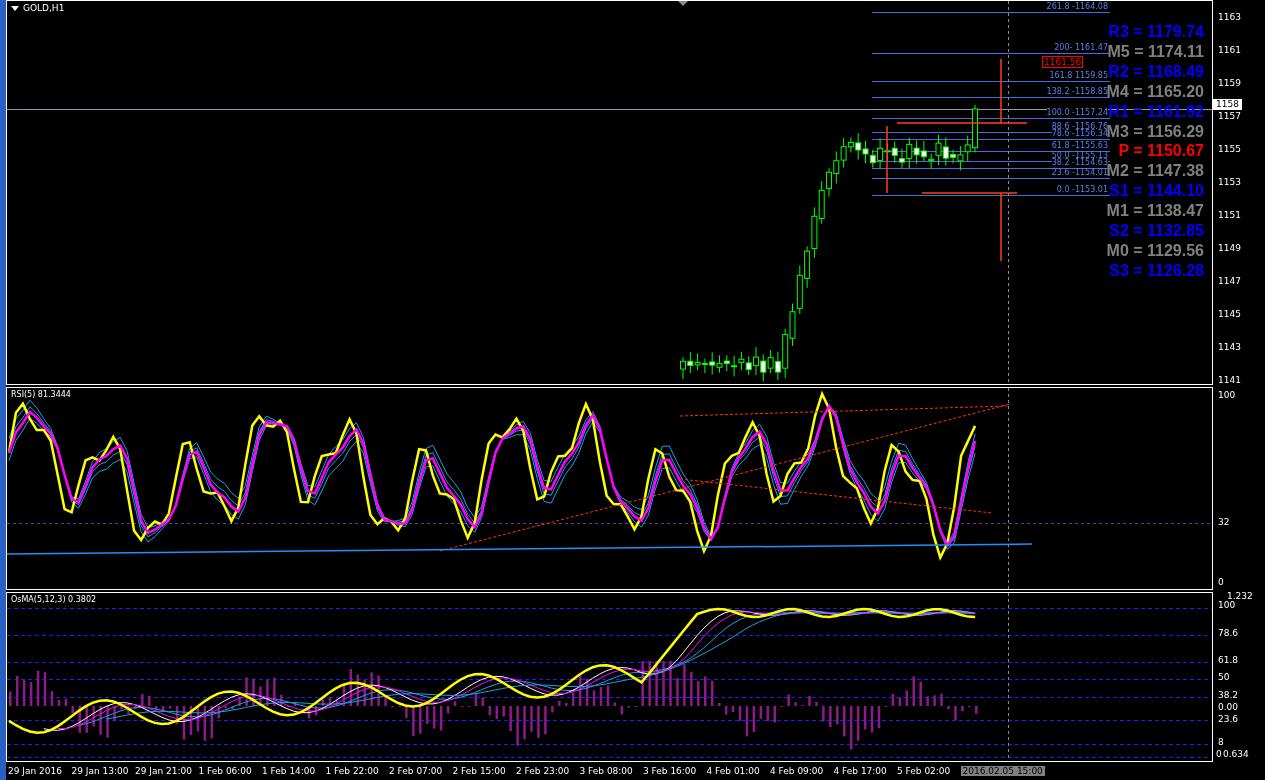  Describe the element at coordinates (1078, 75) in the screenshot. I see `fibonacci-level-label: 161.8 1159.85` at that location.